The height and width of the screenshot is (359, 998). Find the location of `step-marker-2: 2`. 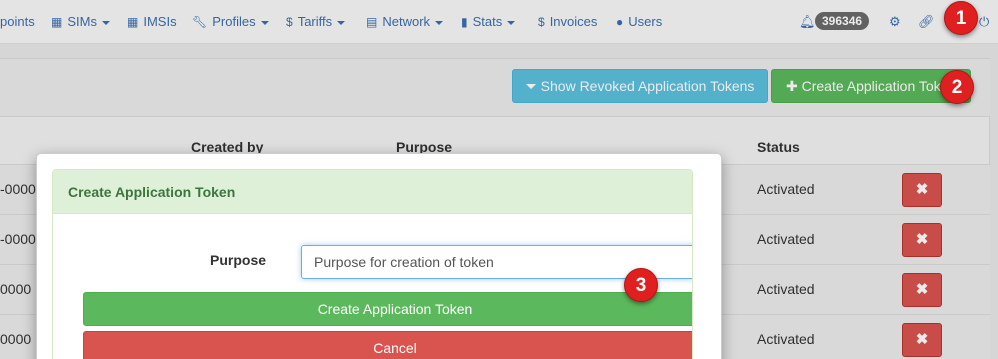

step-marker-2: 2 is located at coordinates (957, 87).